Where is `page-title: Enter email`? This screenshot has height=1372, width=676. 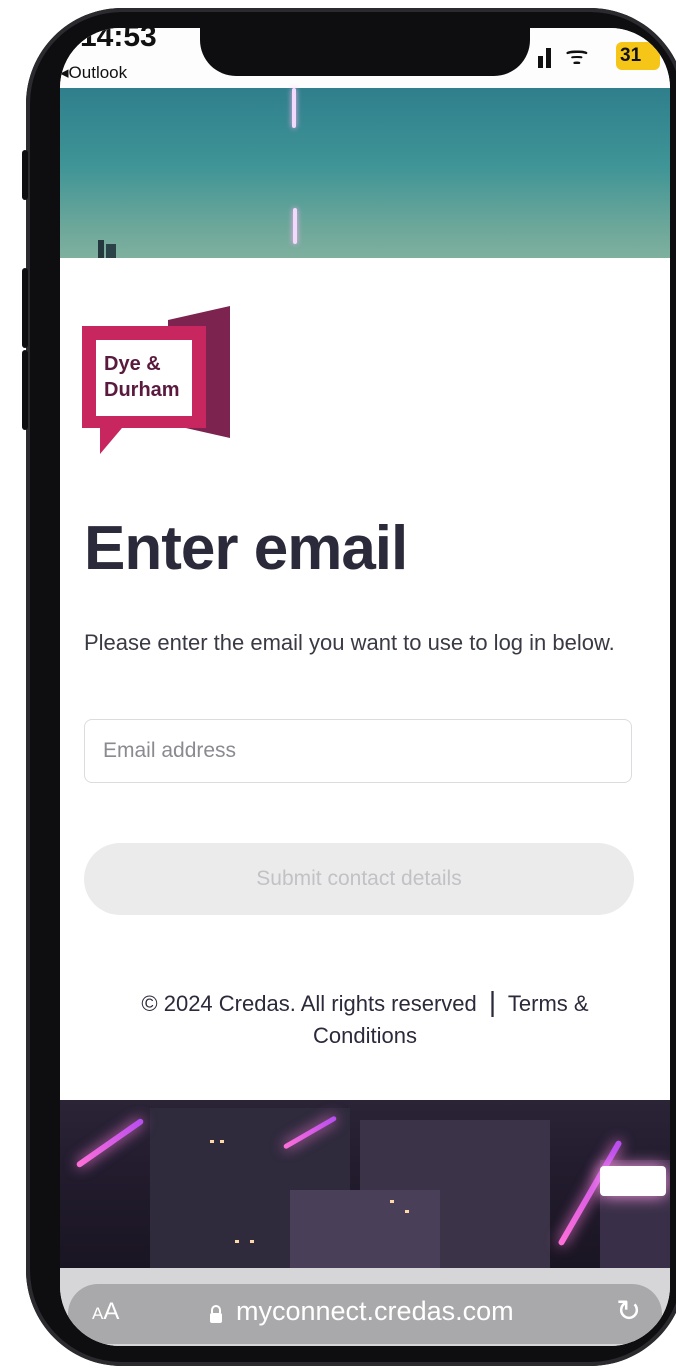 page-title: Enter email is located at coordinates (246, 548).